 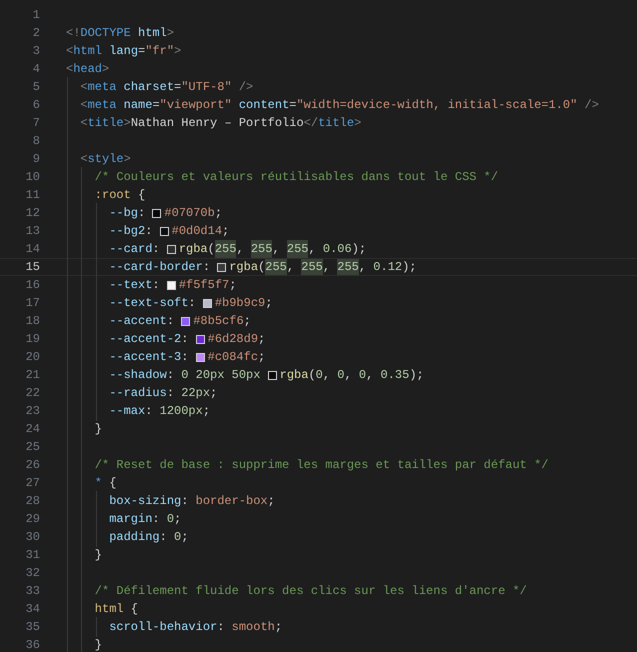 What do you see at coordinates (32, 537) in the screenshot?
I see `line-number: 30` at bounding box center [32, 537].